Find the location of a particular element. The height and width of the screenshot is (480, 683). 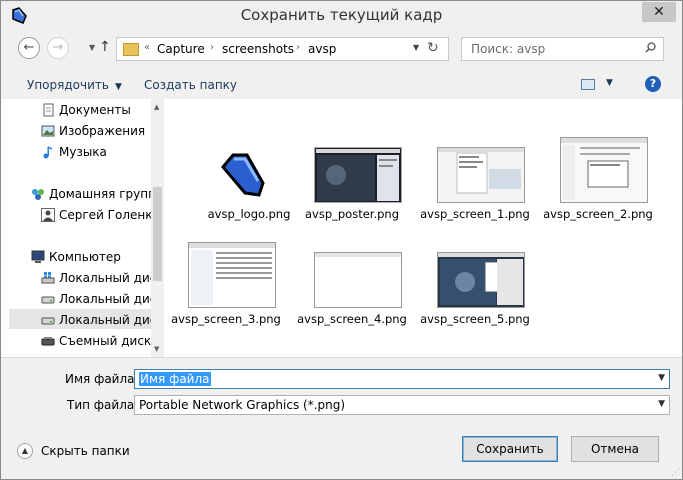

up-arrow-icon: ↑ is located at coordinates (105, 47).